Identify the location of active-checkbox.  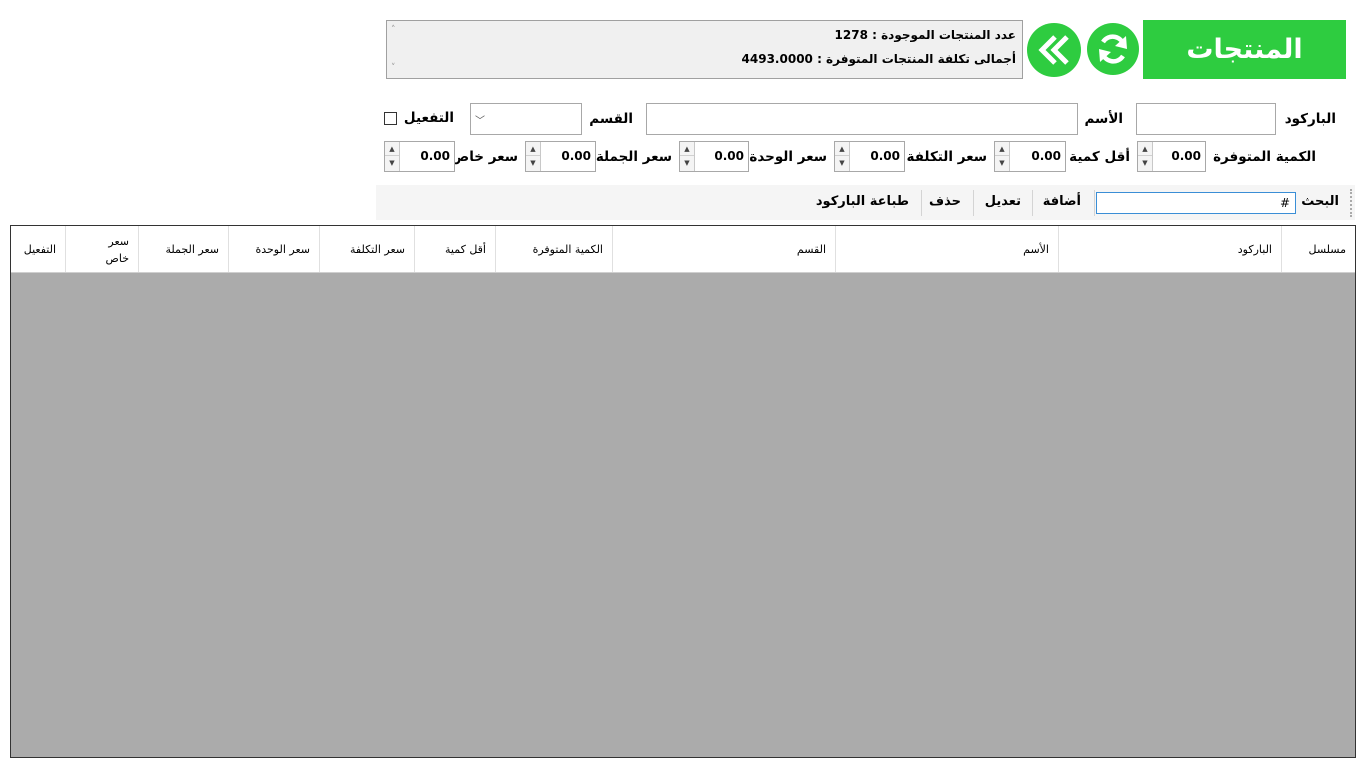
(390, 118).